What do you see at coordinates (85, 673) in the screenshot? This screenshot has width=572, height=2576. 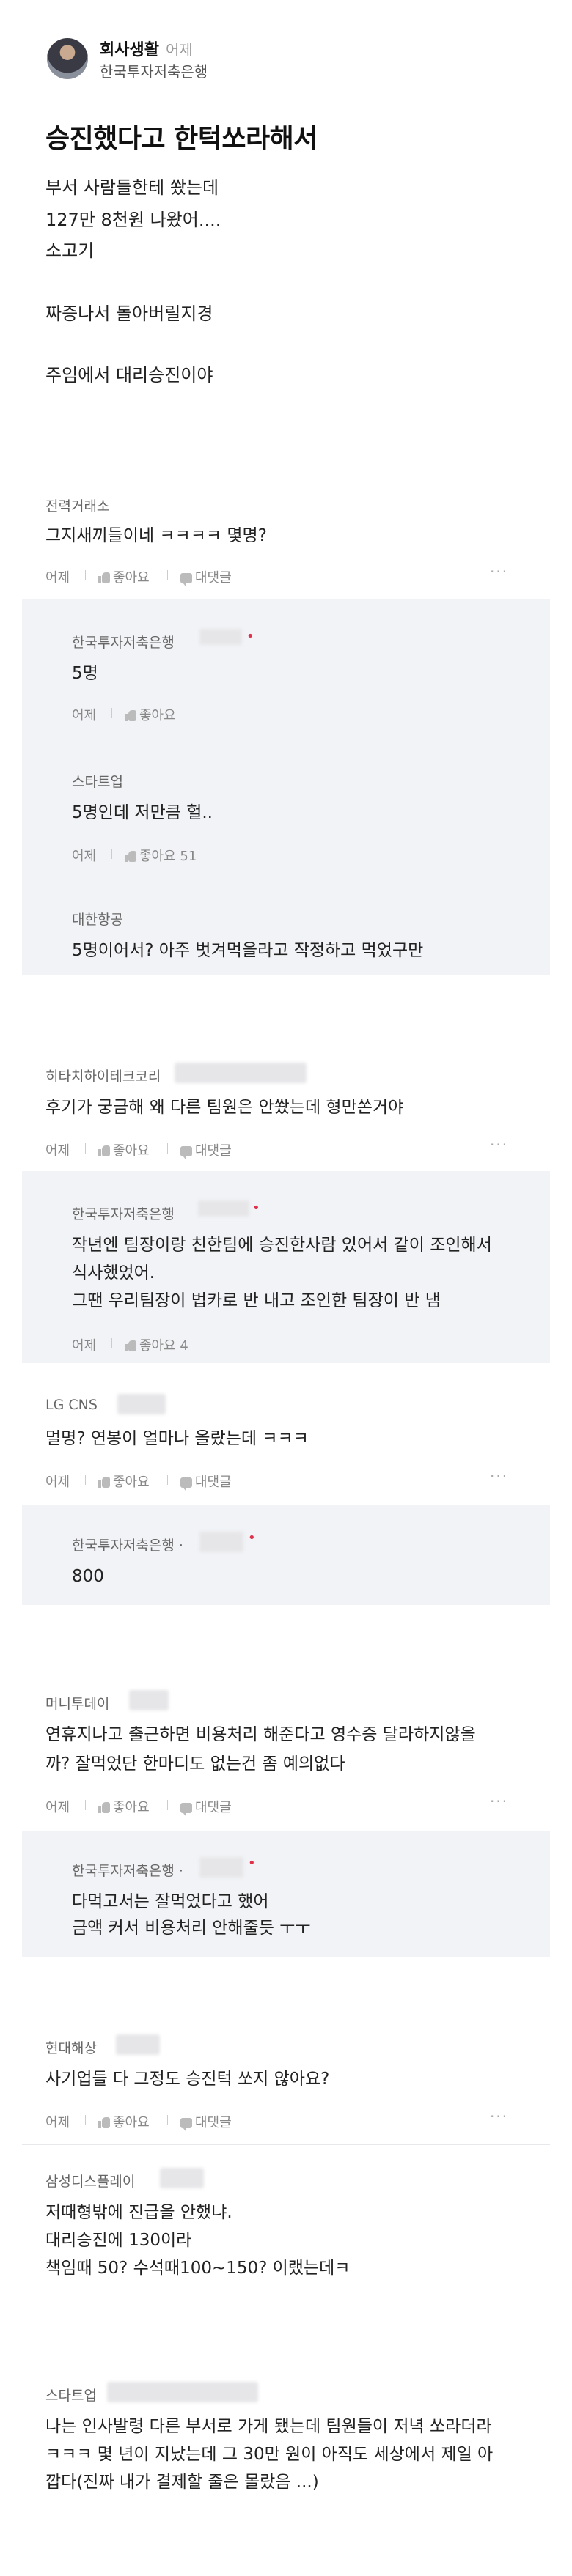 I see `comment-text: 5명` at bounding box center [85, 673].